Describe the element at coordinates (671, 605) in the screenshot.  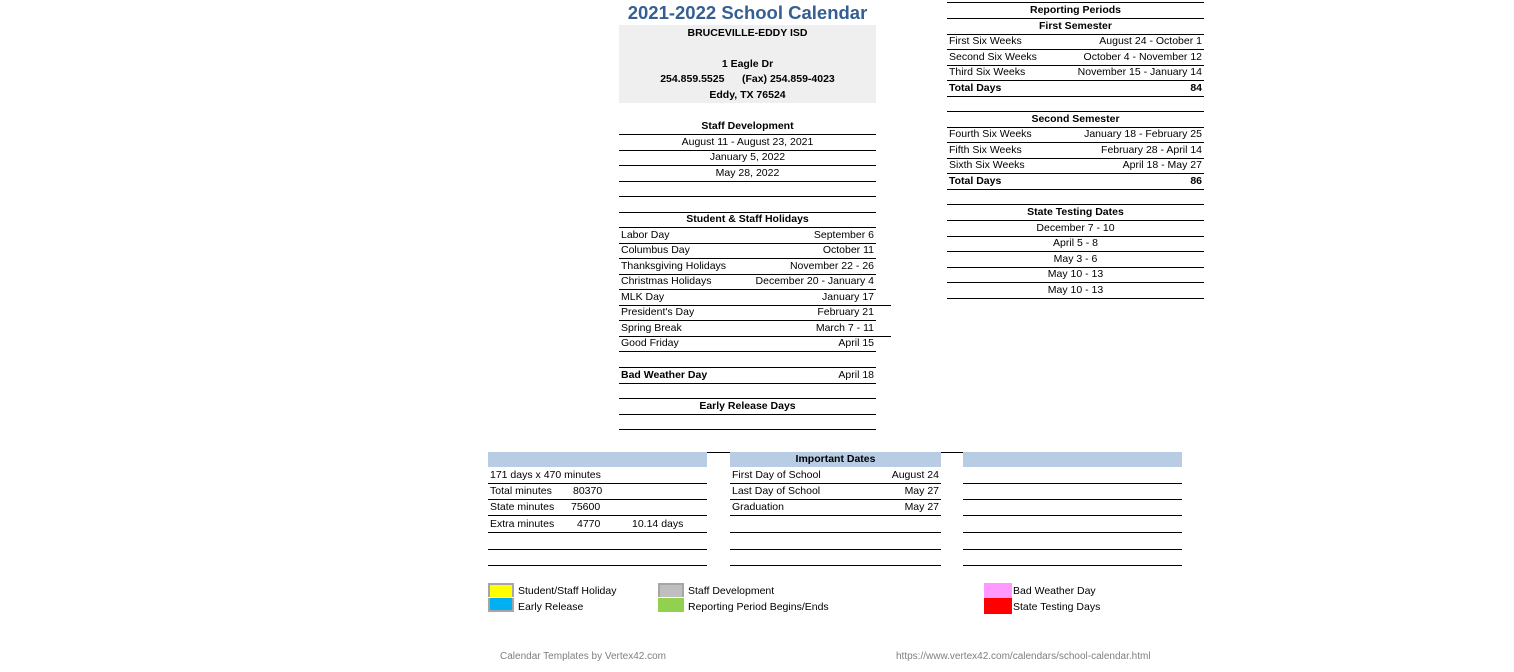
I see `legend-swatch-reporting-period` at that location.